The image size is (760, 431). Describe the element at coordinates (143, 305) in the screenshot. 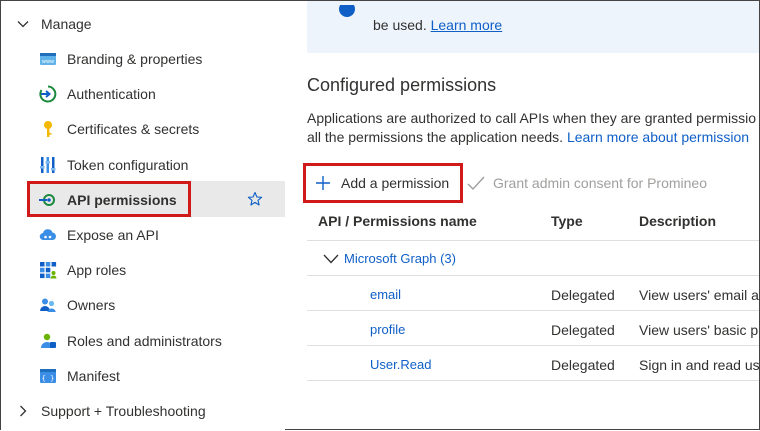

I see `sidebar-item-owners: Owners` at that location.